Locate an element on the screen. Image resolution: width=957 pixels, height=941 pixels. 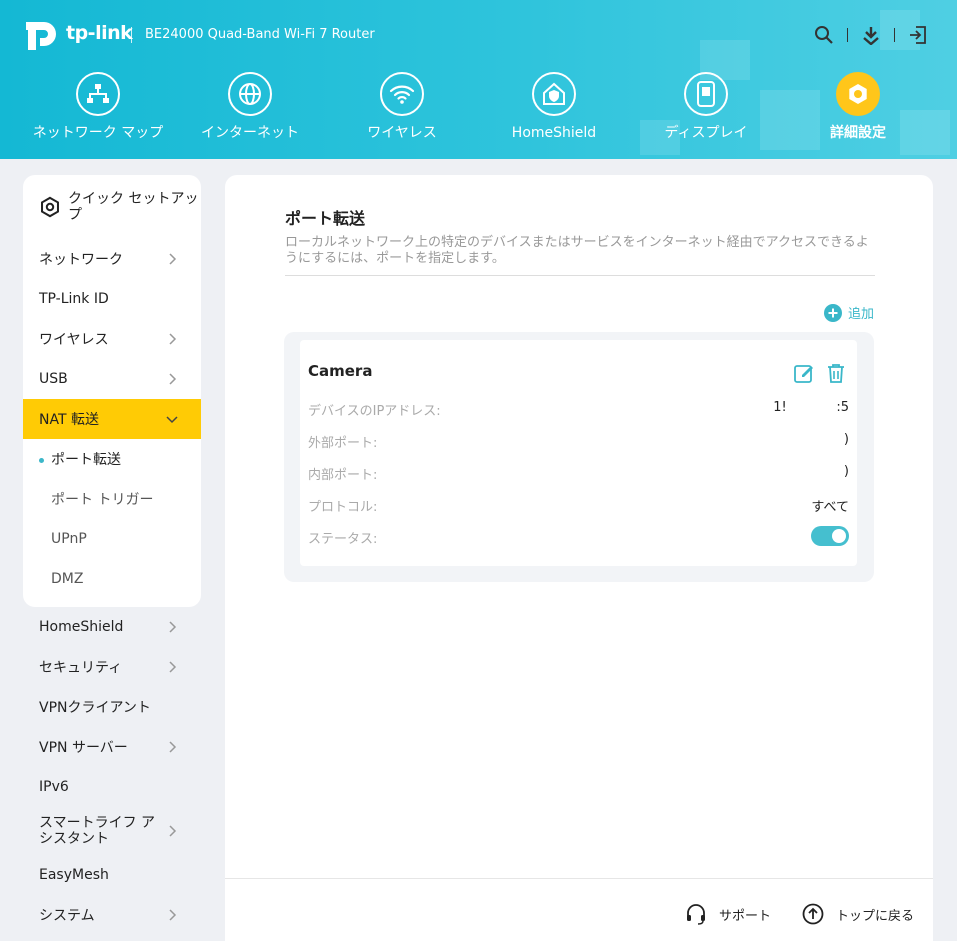
active-dot is located at coordinates (41, 460).